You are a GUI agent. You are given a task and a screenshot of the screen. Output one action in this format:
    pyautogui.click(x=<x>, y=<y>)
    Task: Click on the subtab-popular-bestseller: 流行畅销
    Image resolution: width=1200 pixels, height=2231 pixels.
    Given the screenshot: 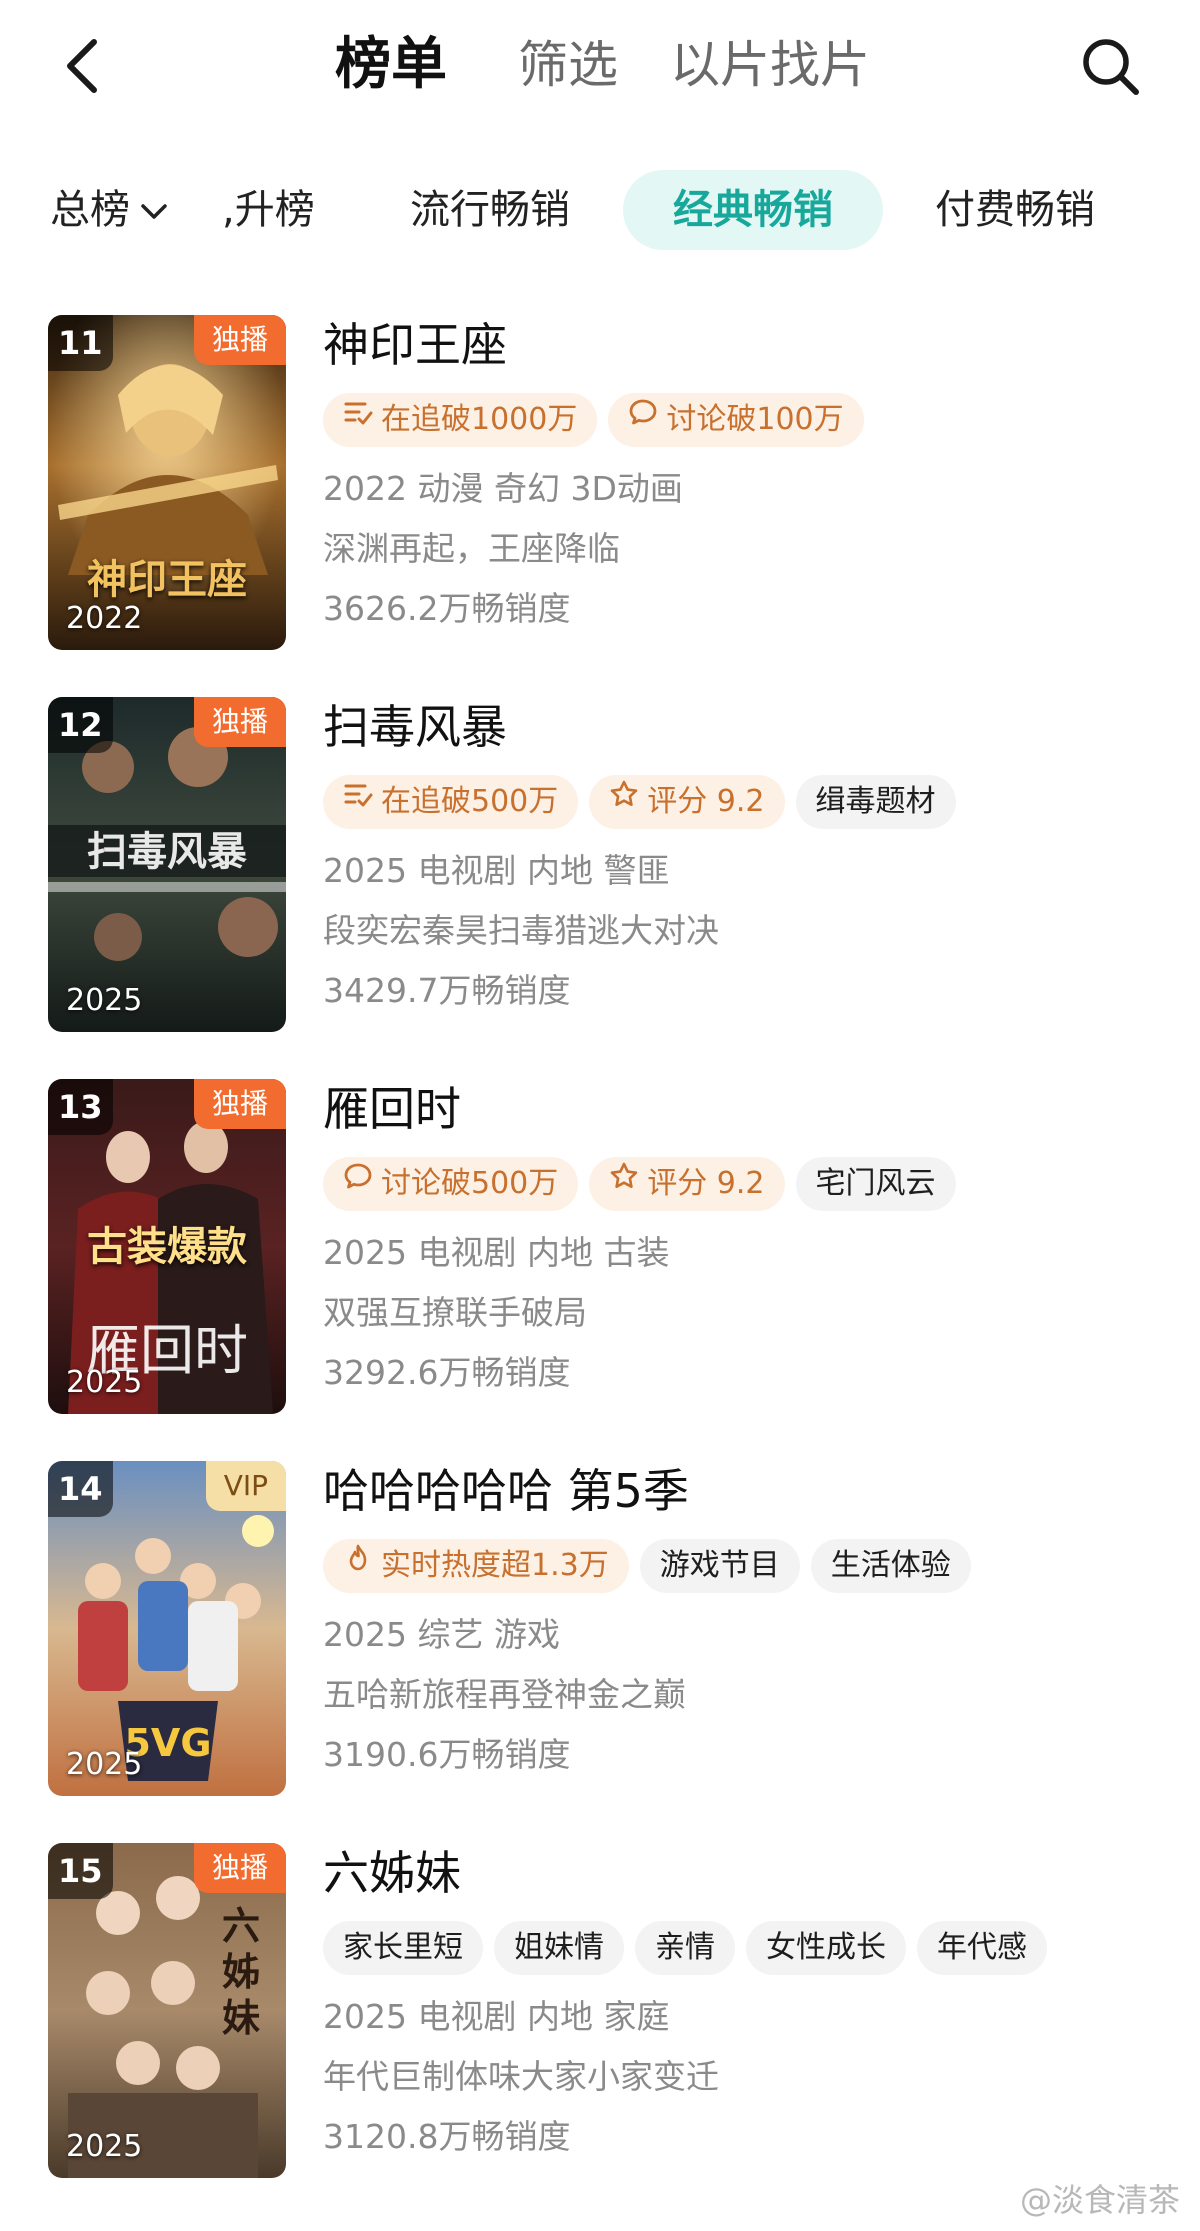 What is the action you would take?
    pyautogui.click(x=490, y=210)
    